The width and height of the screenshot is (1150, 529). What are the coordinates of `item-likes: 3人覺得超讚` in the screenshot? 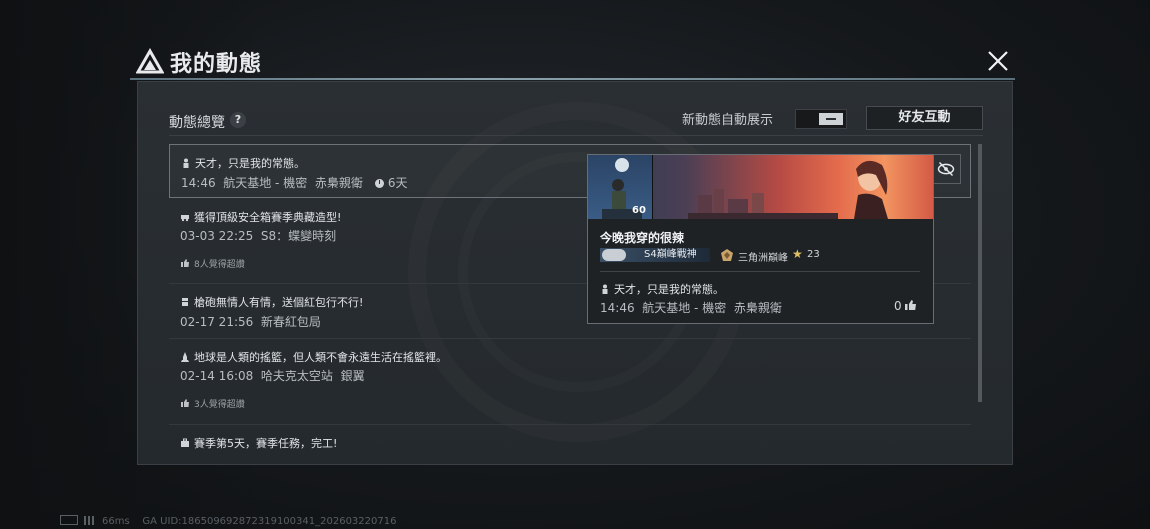 It's located at (219, 405).